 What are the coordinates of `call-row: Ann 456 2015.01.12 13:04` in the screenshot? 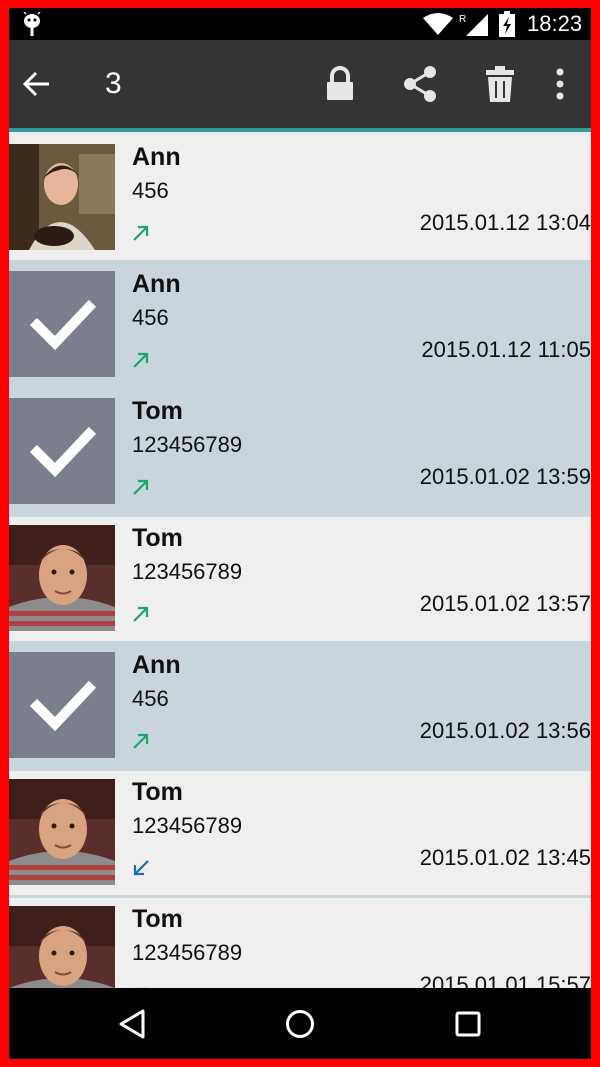 It's located at (300, 199).